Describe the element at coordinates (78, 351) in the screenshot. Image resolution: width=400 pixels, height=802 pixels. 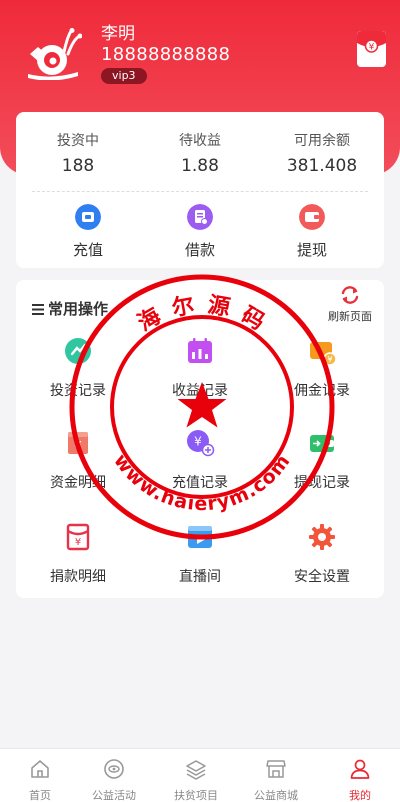
I see `investment-record-icon` at that location.